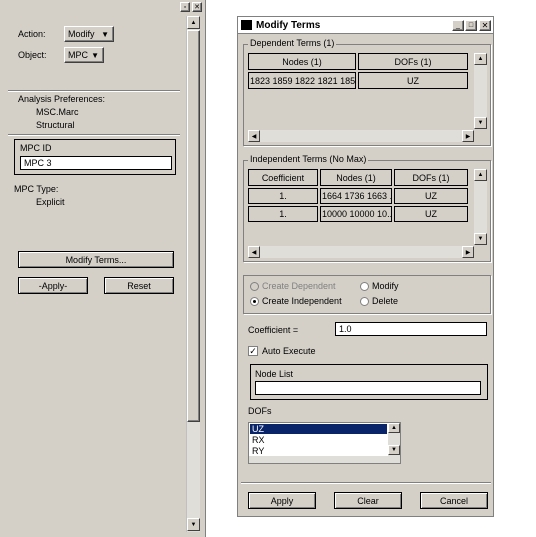 The height and width of the screenshot is (537, 536). Describe the element at coordinates (55, 125) in the screenshot. I see `analysis-type: Structural` at that location.